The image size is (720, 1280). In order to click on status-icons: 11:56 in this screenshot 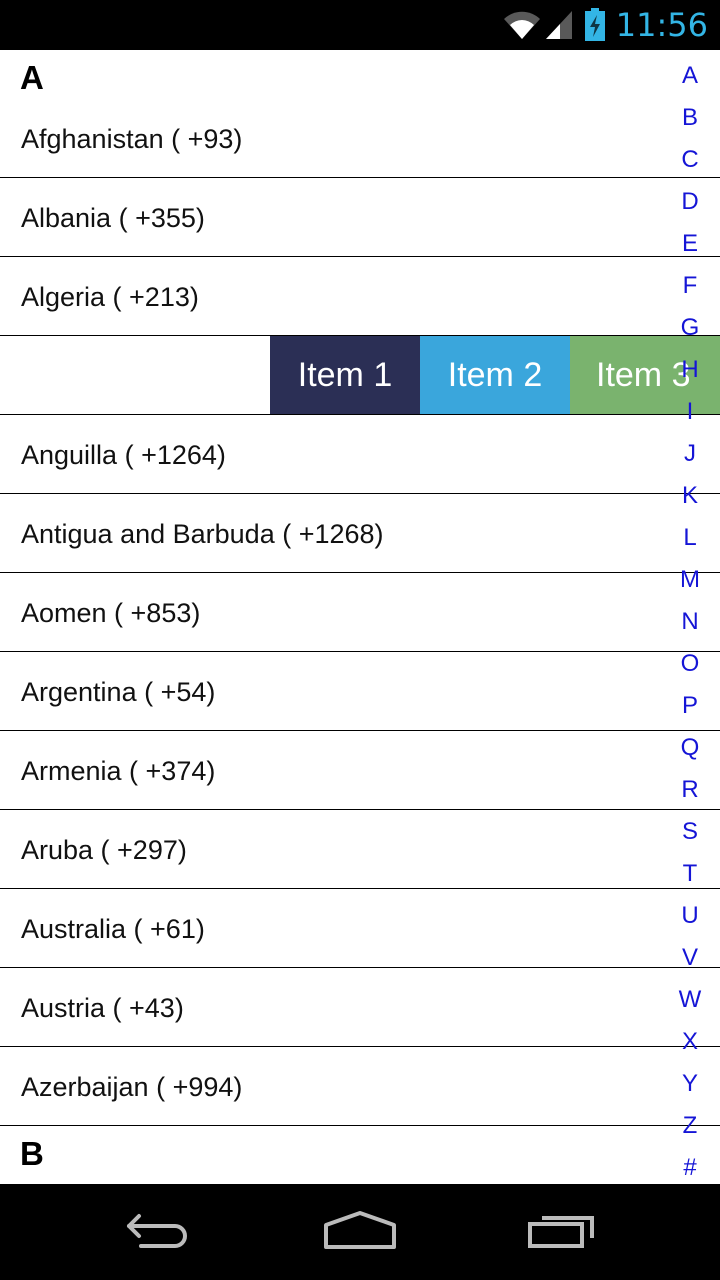, I will do `click(605, 25)`.